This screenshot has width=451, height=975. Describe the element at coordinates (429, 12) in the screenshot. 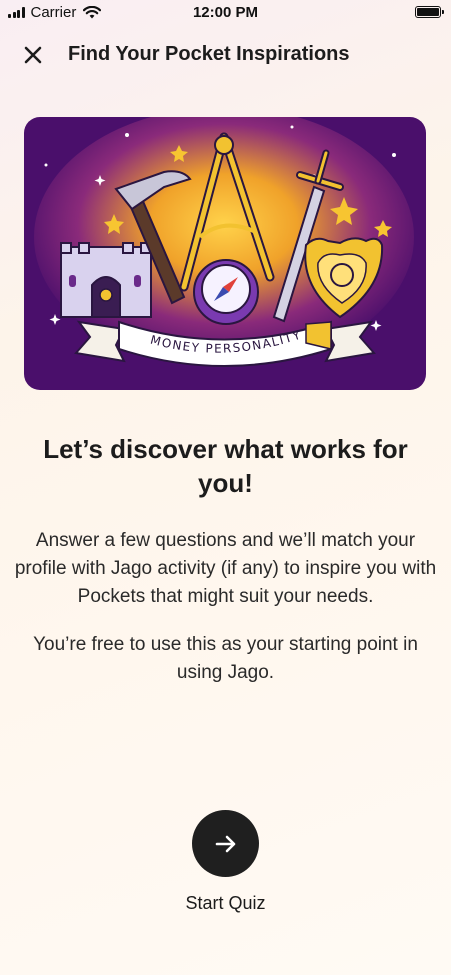

I see `battery-icon` at that location.